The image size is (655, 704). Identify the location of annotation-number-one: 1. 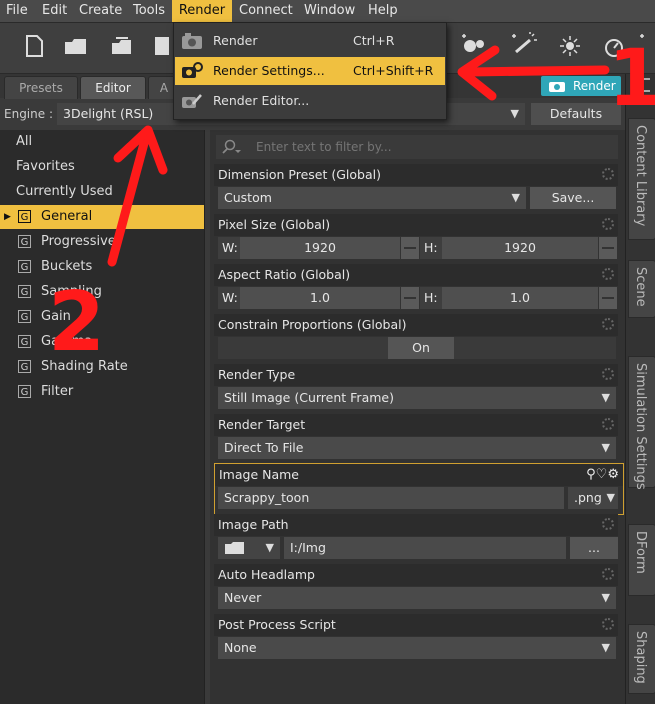
(631, 79).